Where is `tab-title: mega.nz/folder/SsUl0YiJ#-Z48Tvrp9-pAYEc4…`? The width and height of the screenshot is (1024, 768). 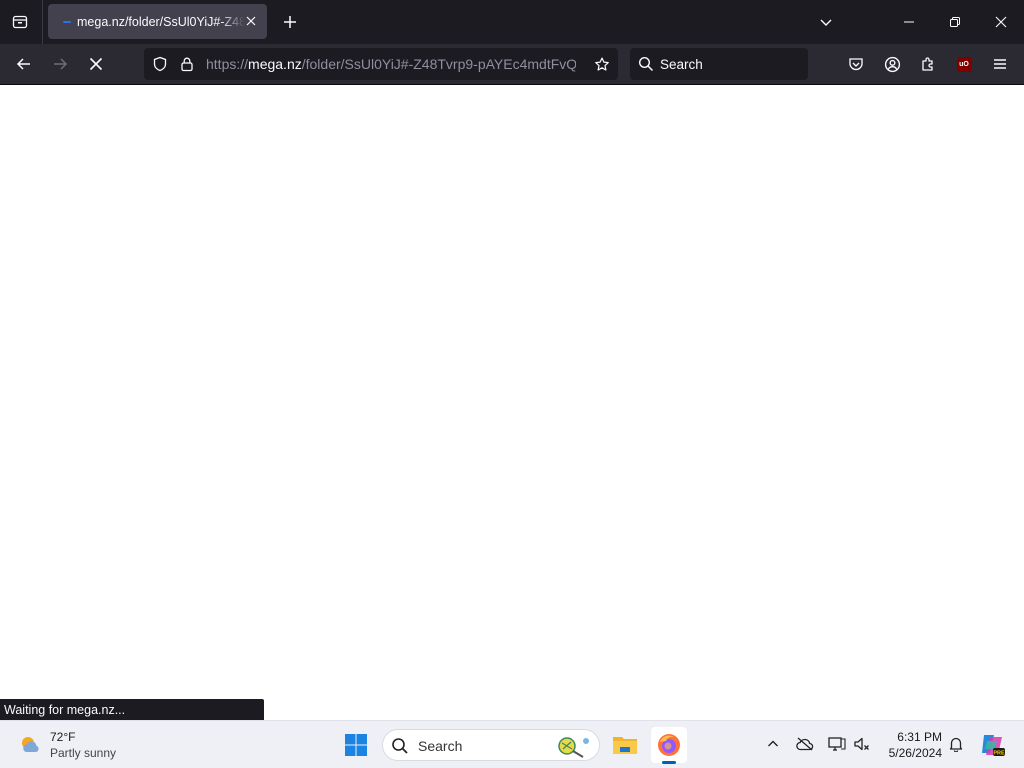
tab-title: mega.nz/folder/SsUl0YiJ#-Z48Tvrp9-pAYEc4… is located at coordinates (161, 21).